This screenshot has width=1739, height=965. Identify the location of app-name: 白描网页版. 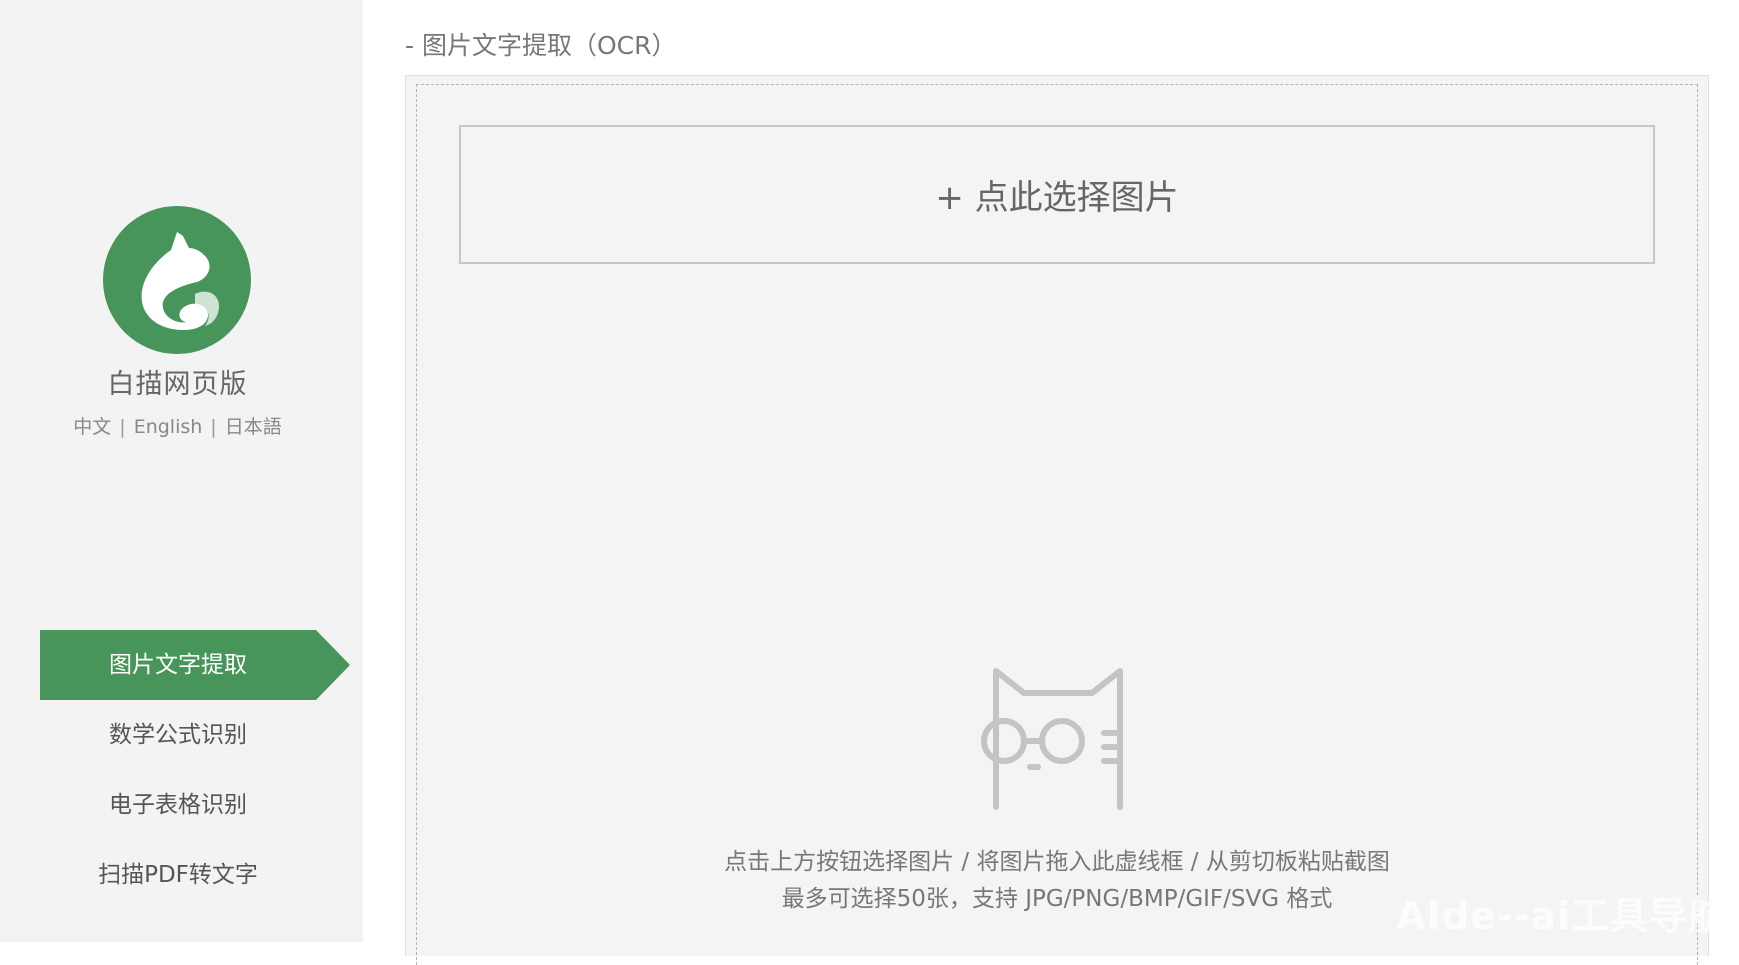
(177, 381).